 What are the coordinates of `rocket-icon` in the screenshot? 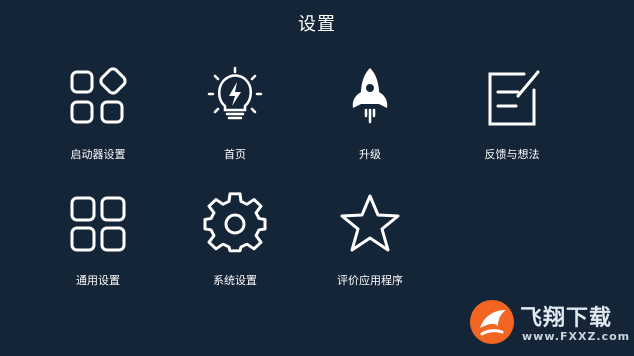 It's located at (370, 96).